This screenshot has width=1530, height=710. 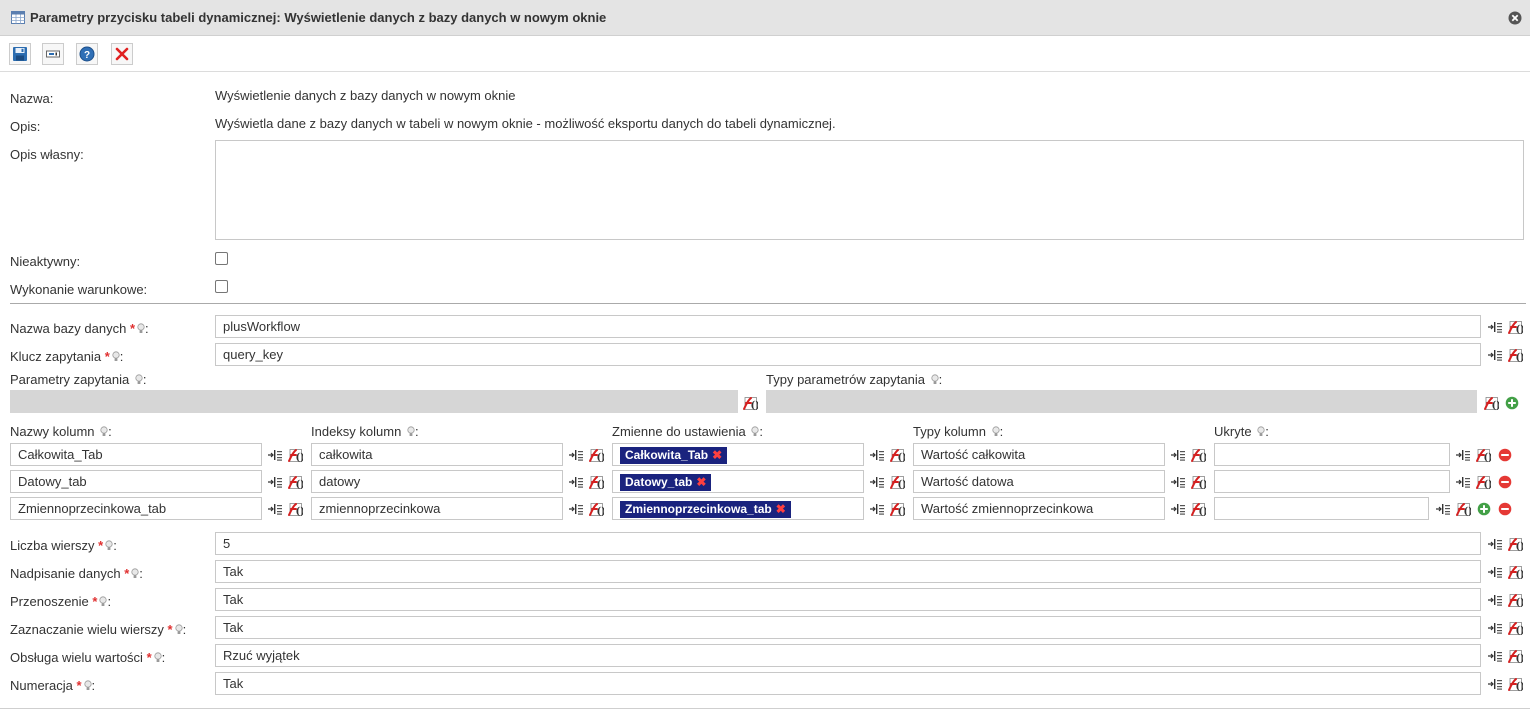 I want to click on add-row-icon, so click(x=1484, y=509).